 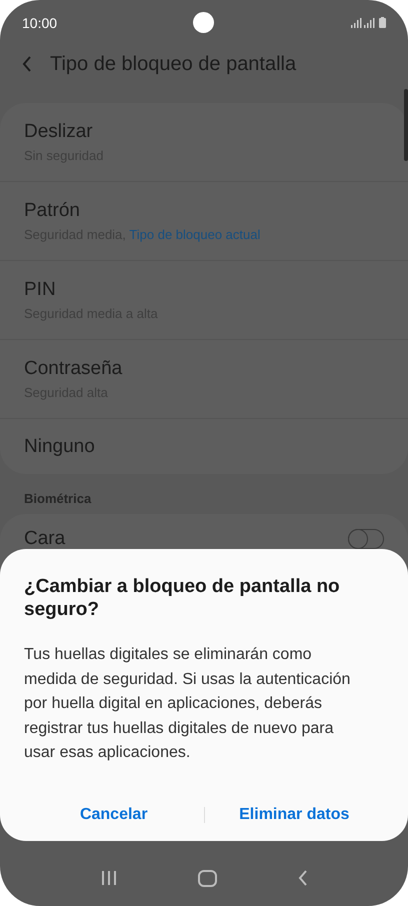 What do you see at coordinates (74, 369) in the screenshot?
I see `lock-type-title: Contraseña` at bounding box center [74, 369].